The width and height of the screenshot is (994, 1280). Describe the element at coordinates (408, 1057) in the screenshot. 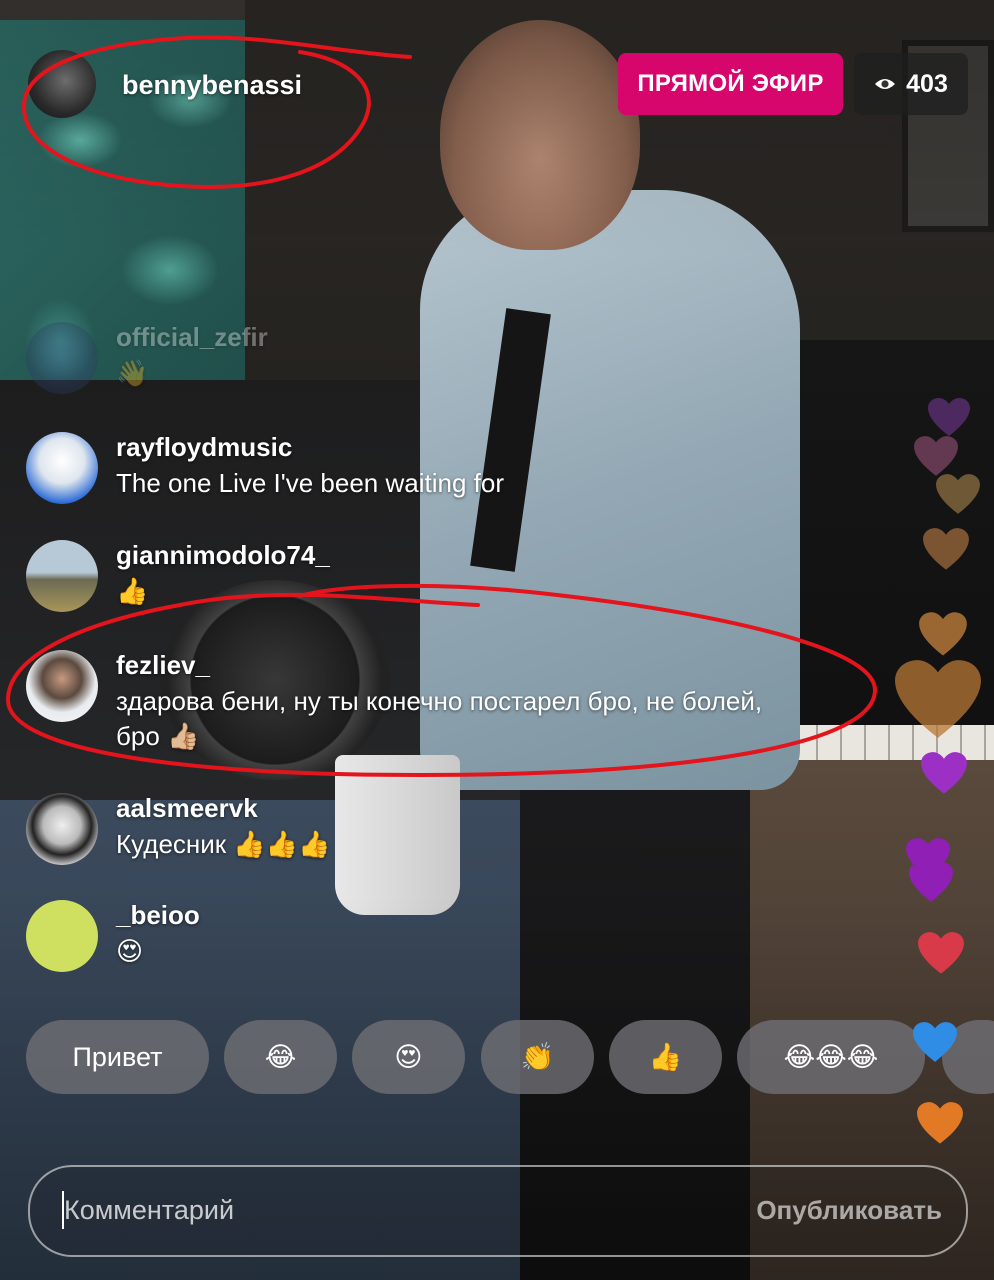

I see `quick-reaction-heart-eyes: 😍` at that location.